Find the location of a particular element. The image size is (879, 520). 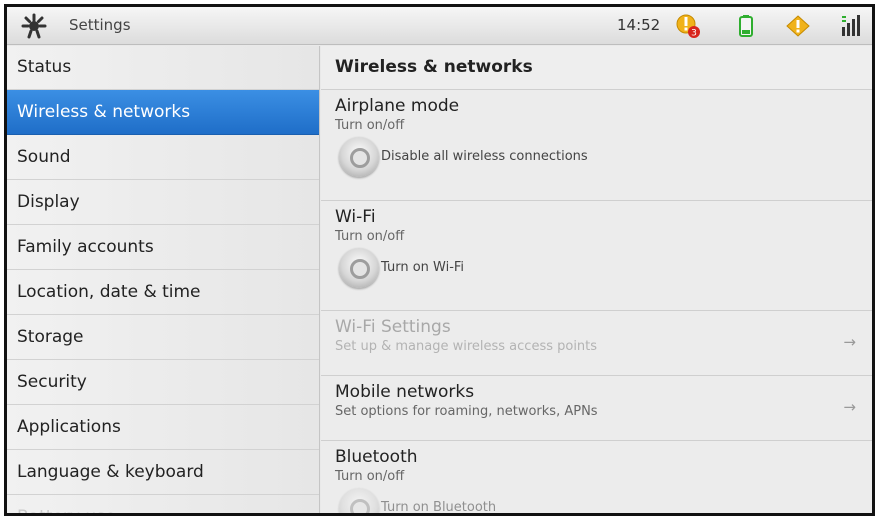

sidebar-item-storage: Storage is located at coordinates (163, 337).